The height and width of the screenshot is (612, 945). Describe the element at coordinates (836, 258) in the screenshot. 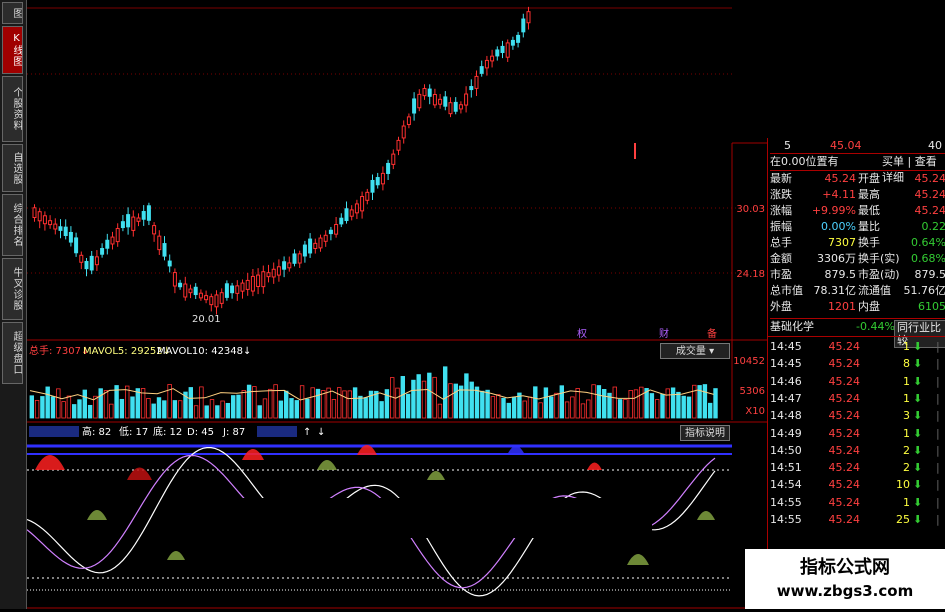

I see `stat-value: 3306万` at that location.